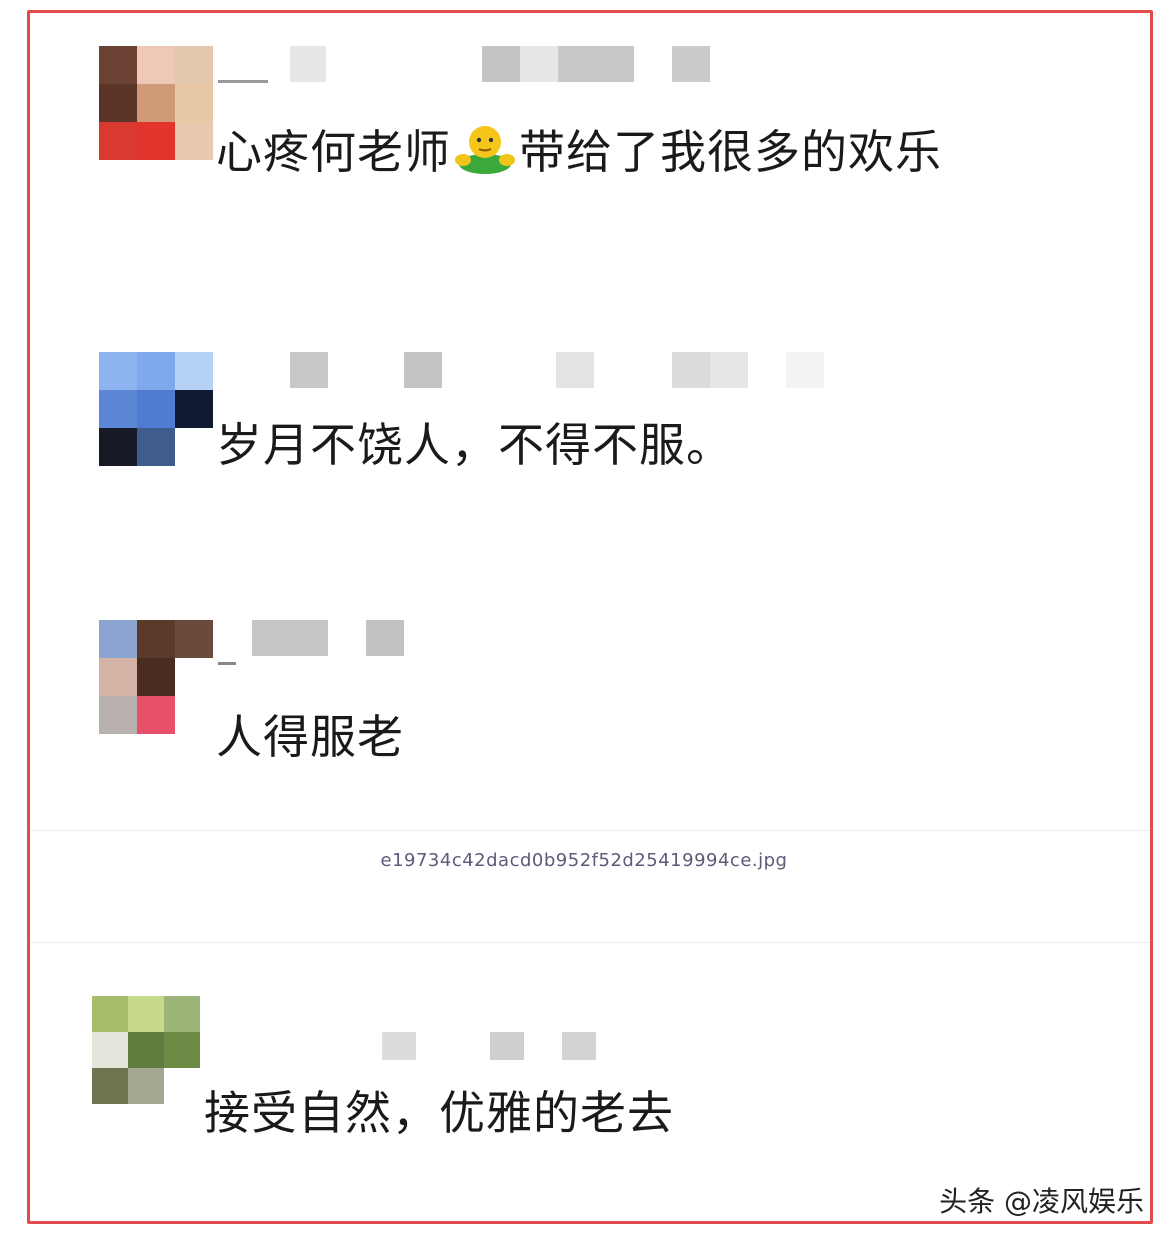 This screenshot has height=1244, width=1168. I want to click on comment-text: 人得服老, so click(310, 737).